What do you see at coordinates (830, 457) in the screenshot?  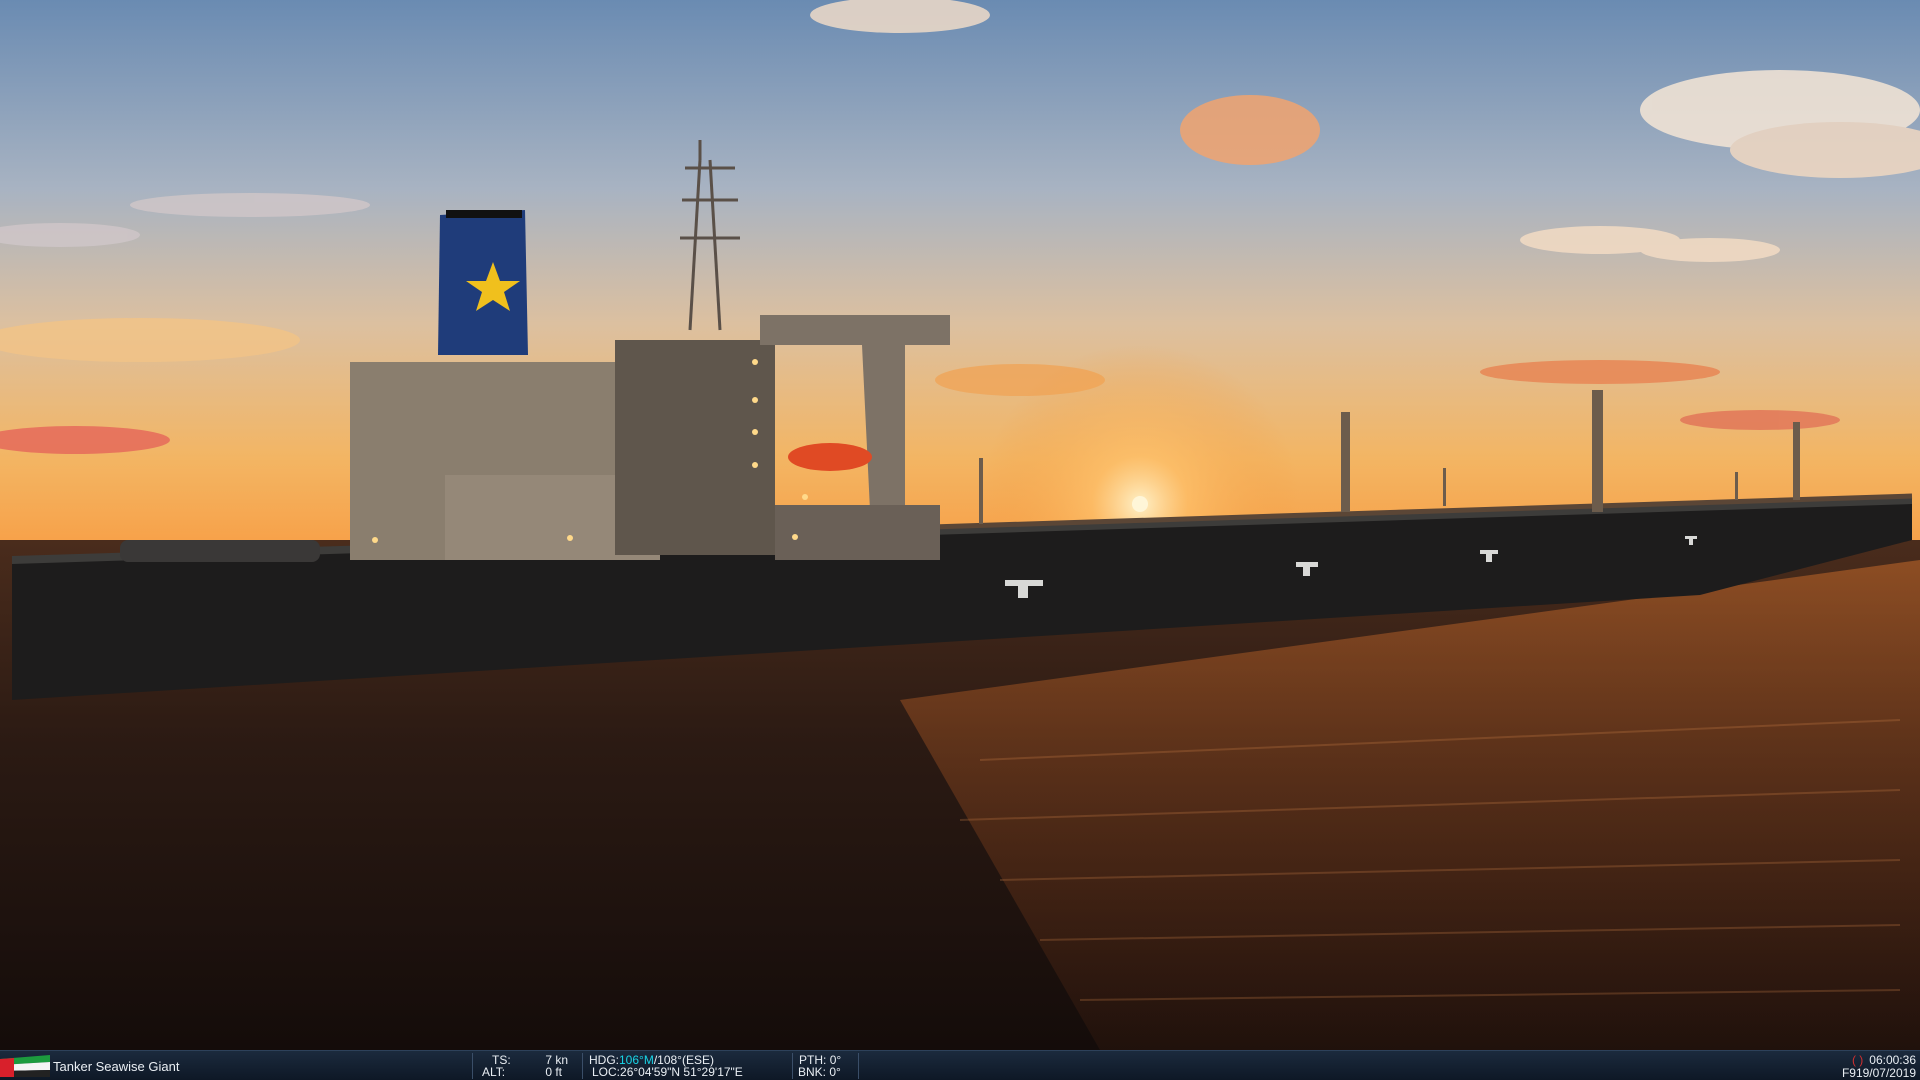 I see `lifeboat` at bounding box center [830, 457].